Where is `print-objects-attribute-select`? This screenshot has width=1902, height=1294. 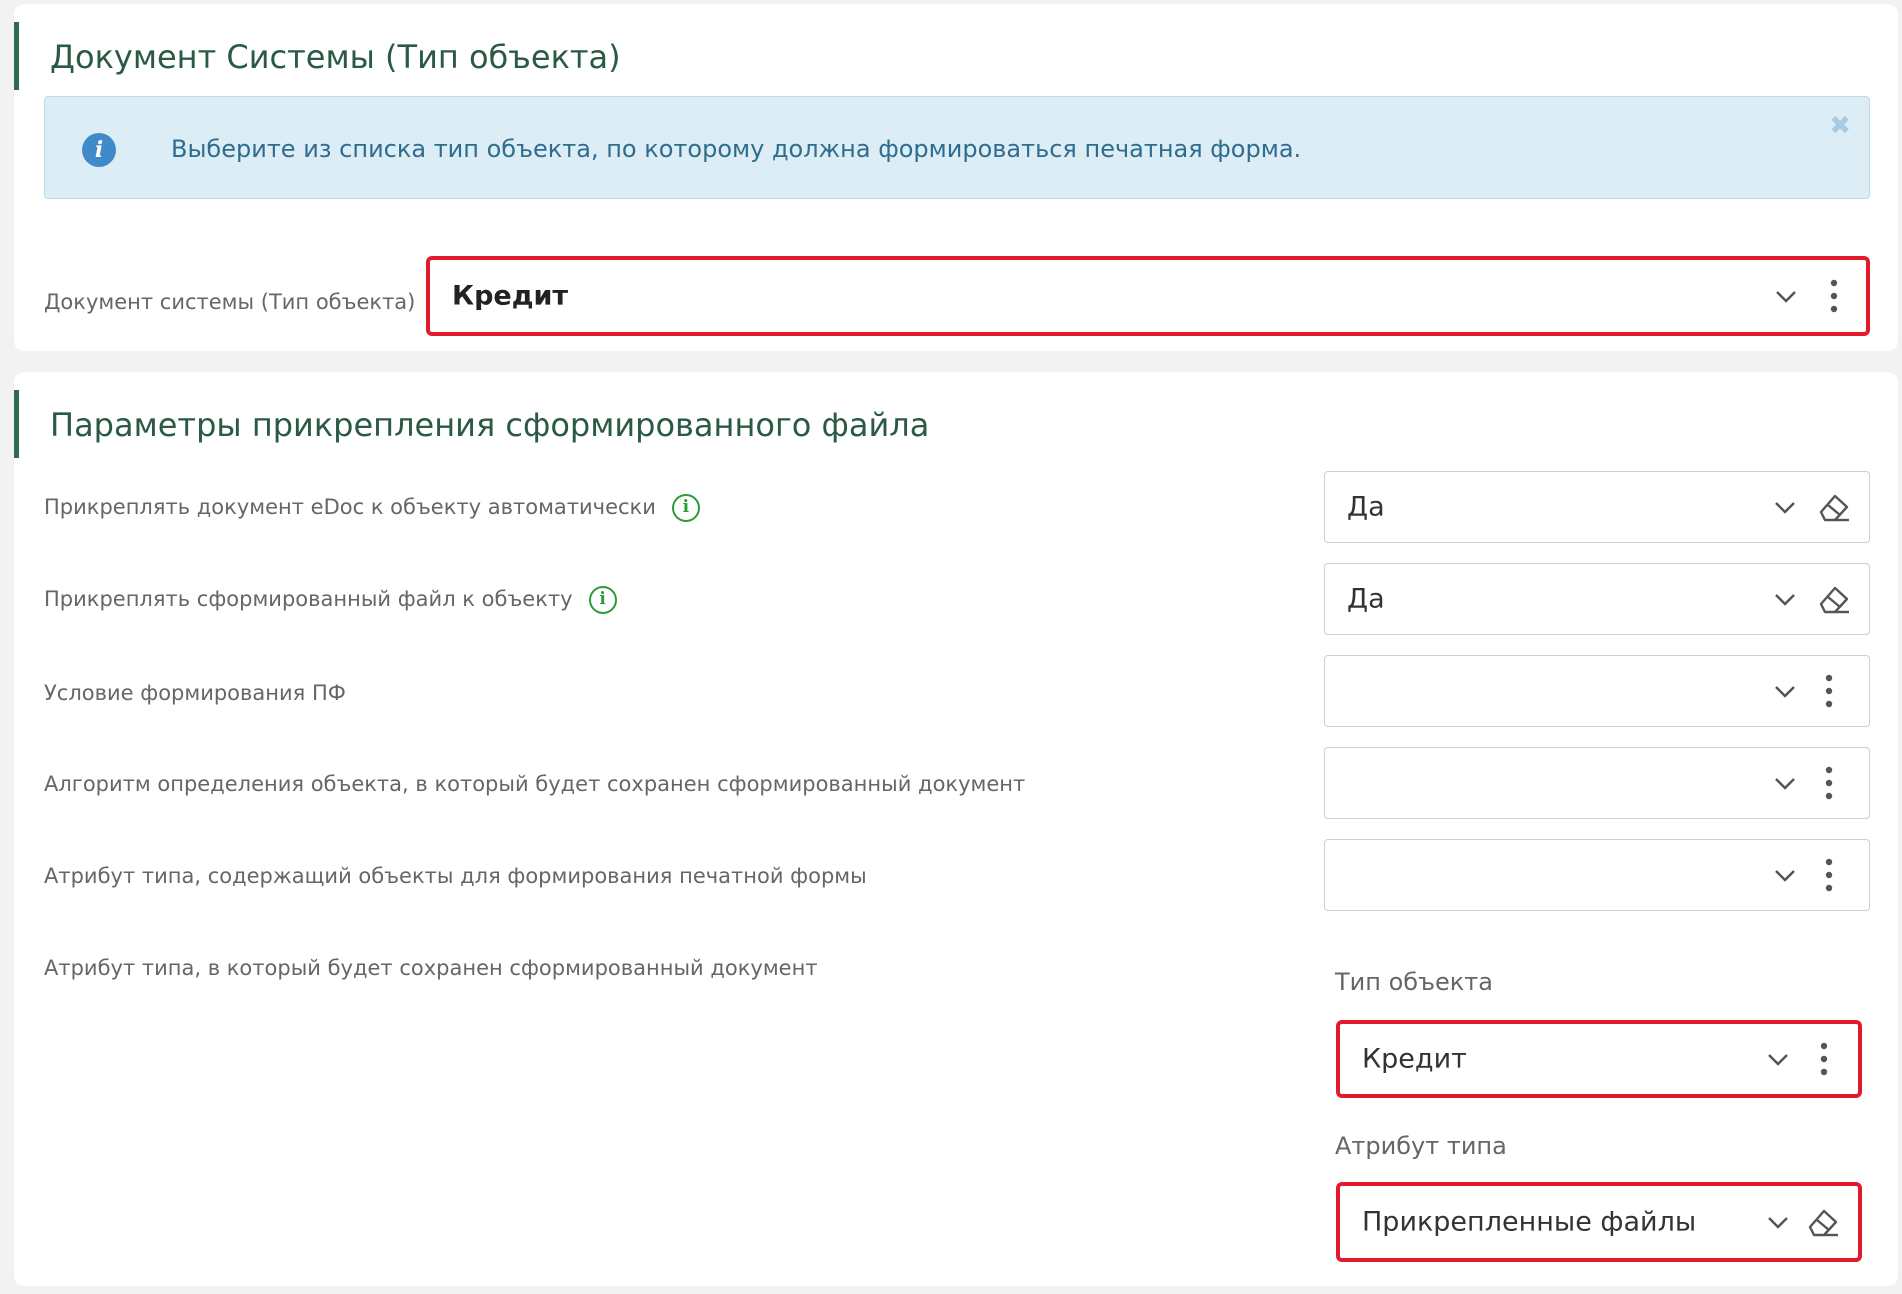
print-objects-attribute-select is located at coordinates (1597, 875).